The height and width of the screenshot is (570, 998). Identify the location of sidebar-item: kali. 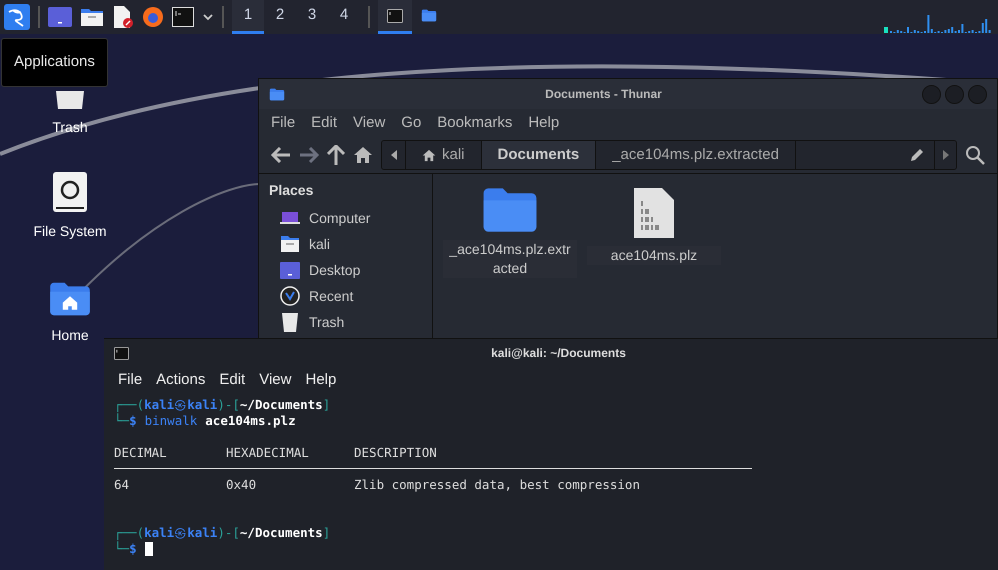
(345, 244).